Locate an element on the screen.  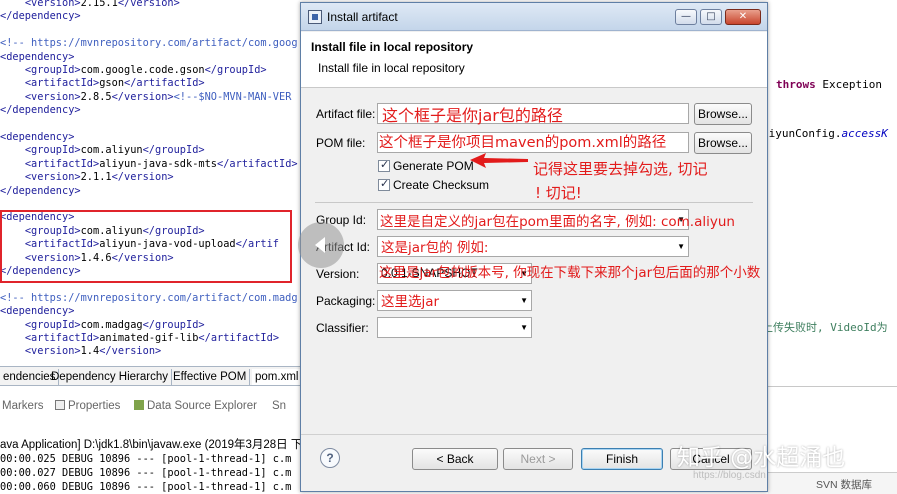
watermark: 知乎 @水超涌也 is located at coordinates (761, 458).